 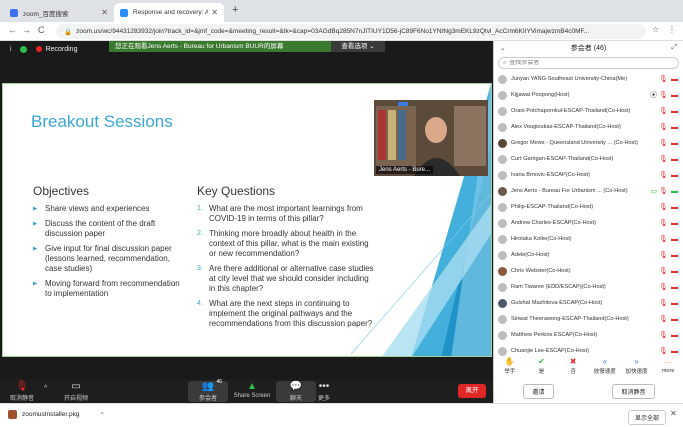 I want to click on participant-row: Andrew Charles-ESCAP(Co-Host) 🎙 ▬, so click(x=588, y=223).